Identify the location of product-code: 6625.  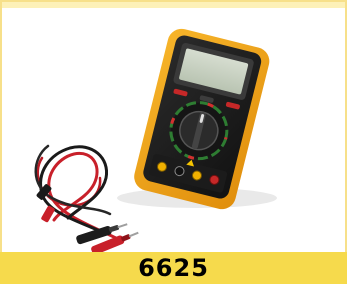
(173, 268).